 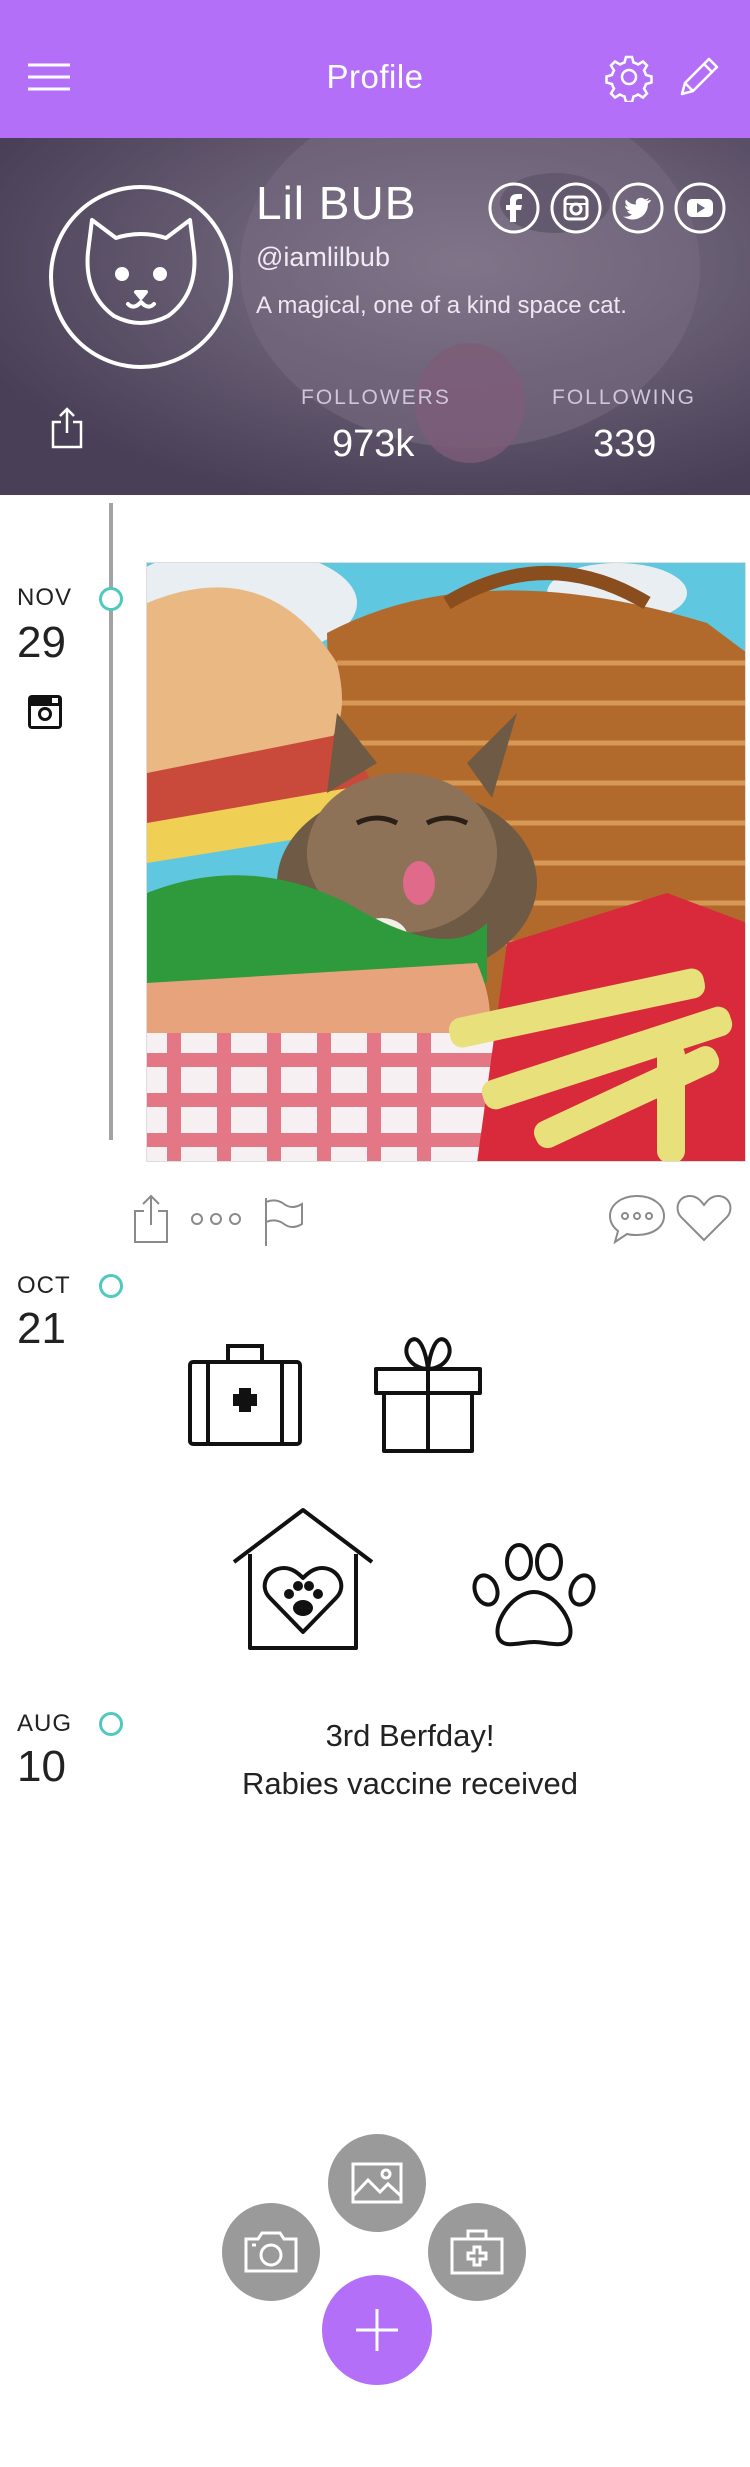 I want to click on pencil-icon, so click(x=699, y=77).